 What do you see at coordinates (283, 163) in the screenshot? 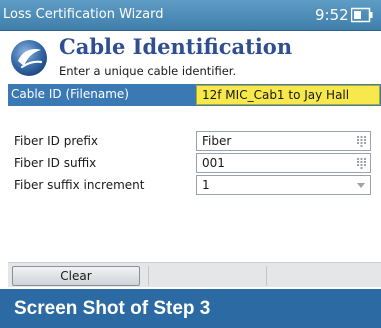
I see `fiber-id-suffix-field: 001` at bounding box center [283, 163].